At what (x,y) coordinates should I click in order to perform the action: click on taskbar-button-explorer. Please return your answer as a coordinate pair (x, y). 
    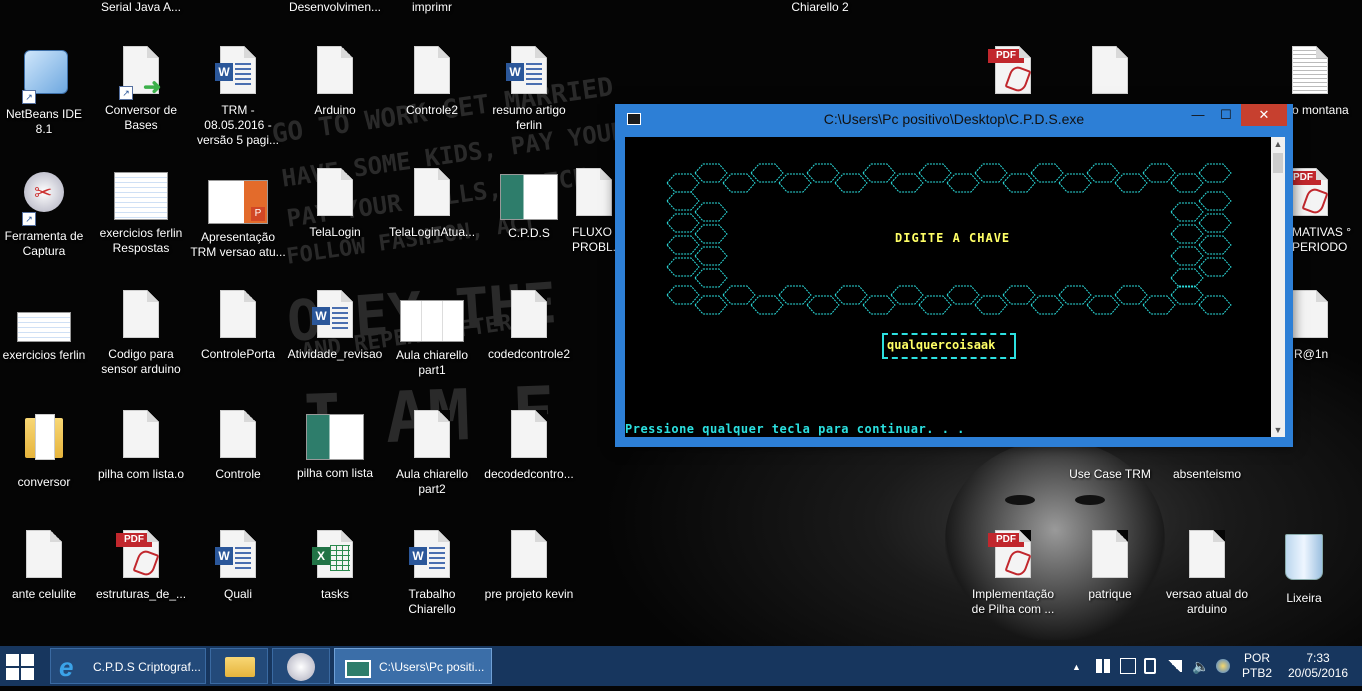
    Looking at the image, I should click on (239, 666).